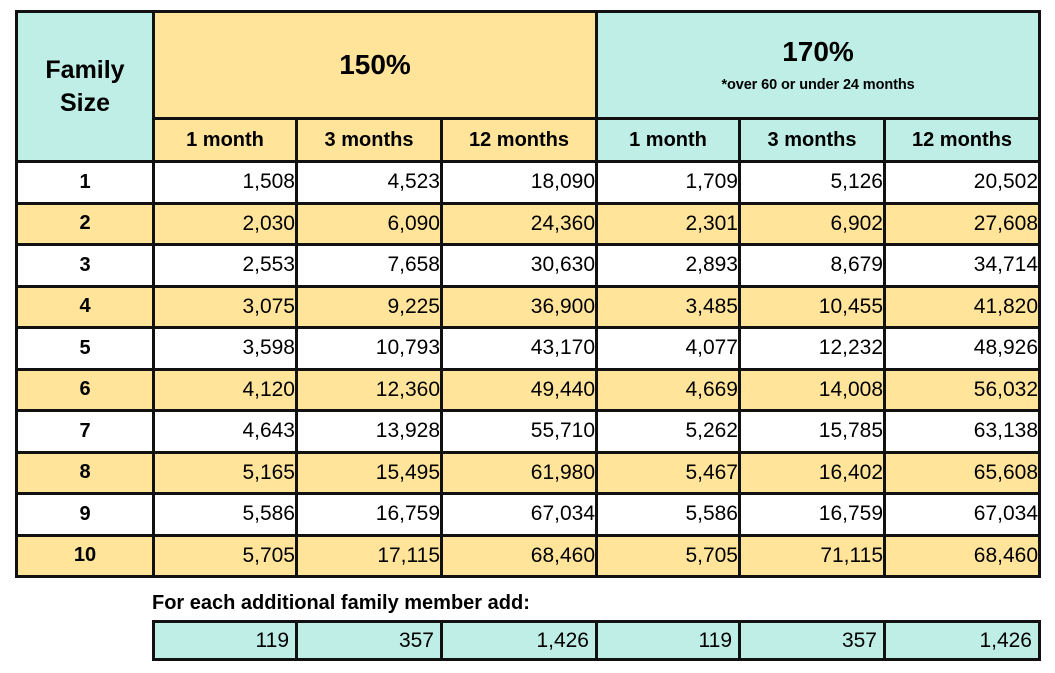  Describe the element at coordinates (668, 640) in the screenshot. I see `add-cell-170-1month: 119` at that location.